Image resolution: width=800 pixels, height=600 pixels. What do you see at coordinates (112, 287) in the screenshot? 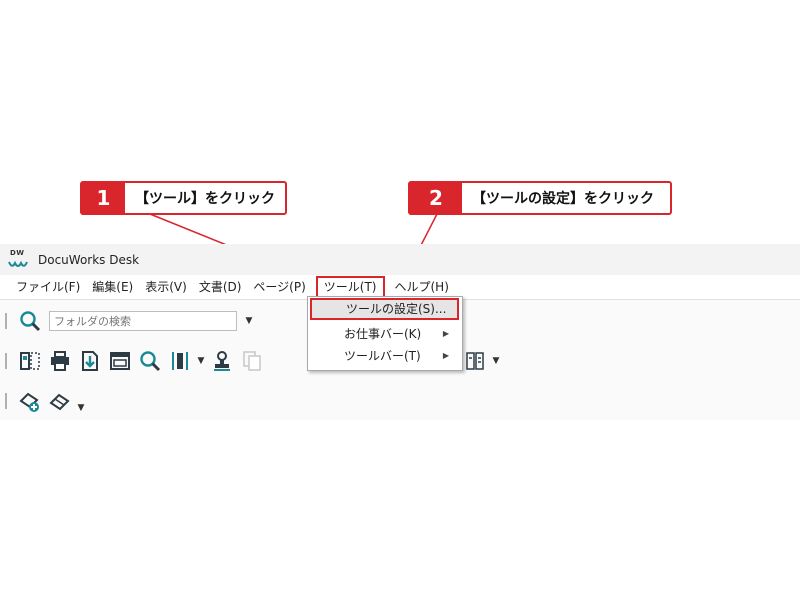
I see `menu-edit: 編集(E)` at bounding box center [112, 287].